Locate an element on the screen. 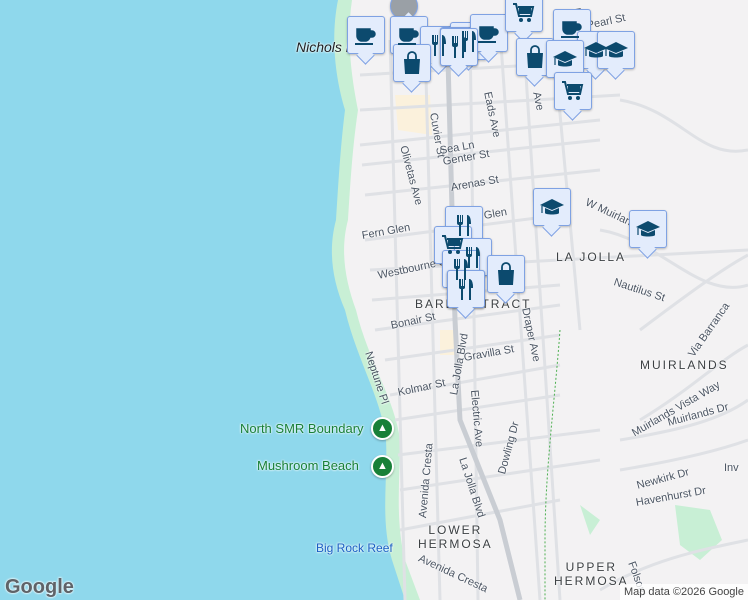  marker-restaurant is located at coordinates (466, 289).